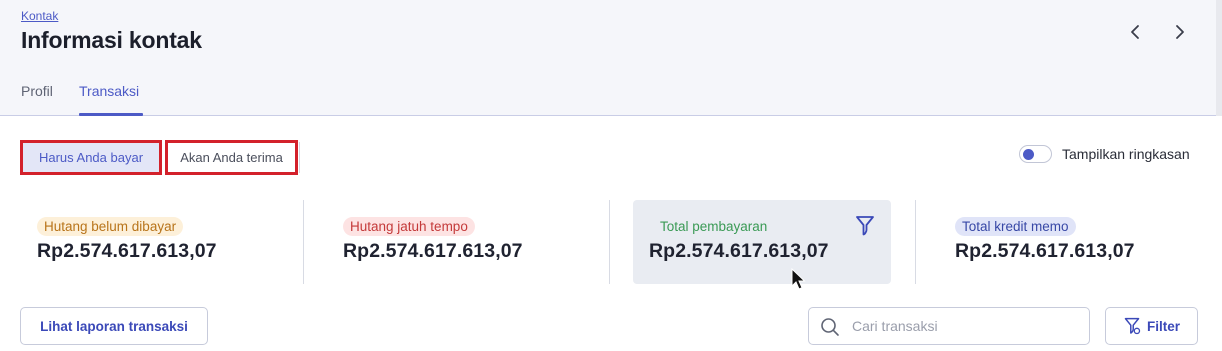  I want to click on segment-harus-anda-bayar: Harus Anda bayar, so click(91, 157).